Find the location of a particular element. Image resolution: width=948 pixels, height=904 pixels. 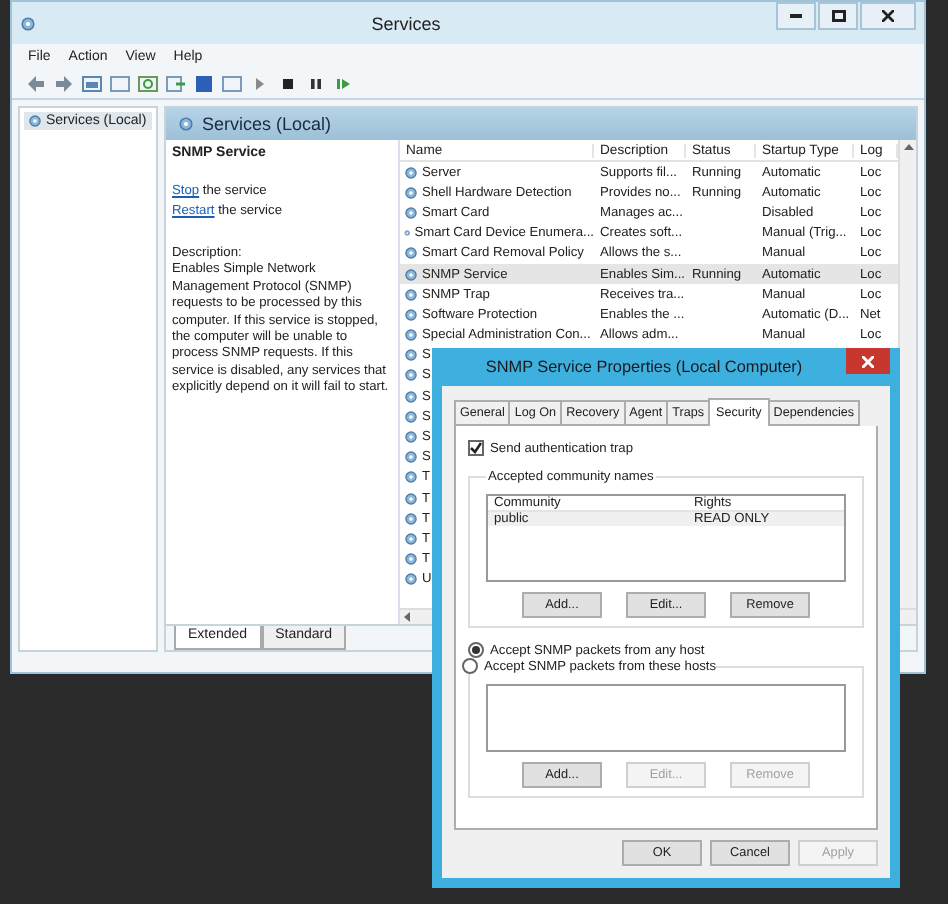

window-title: Services is located at coordinates (406, 23).